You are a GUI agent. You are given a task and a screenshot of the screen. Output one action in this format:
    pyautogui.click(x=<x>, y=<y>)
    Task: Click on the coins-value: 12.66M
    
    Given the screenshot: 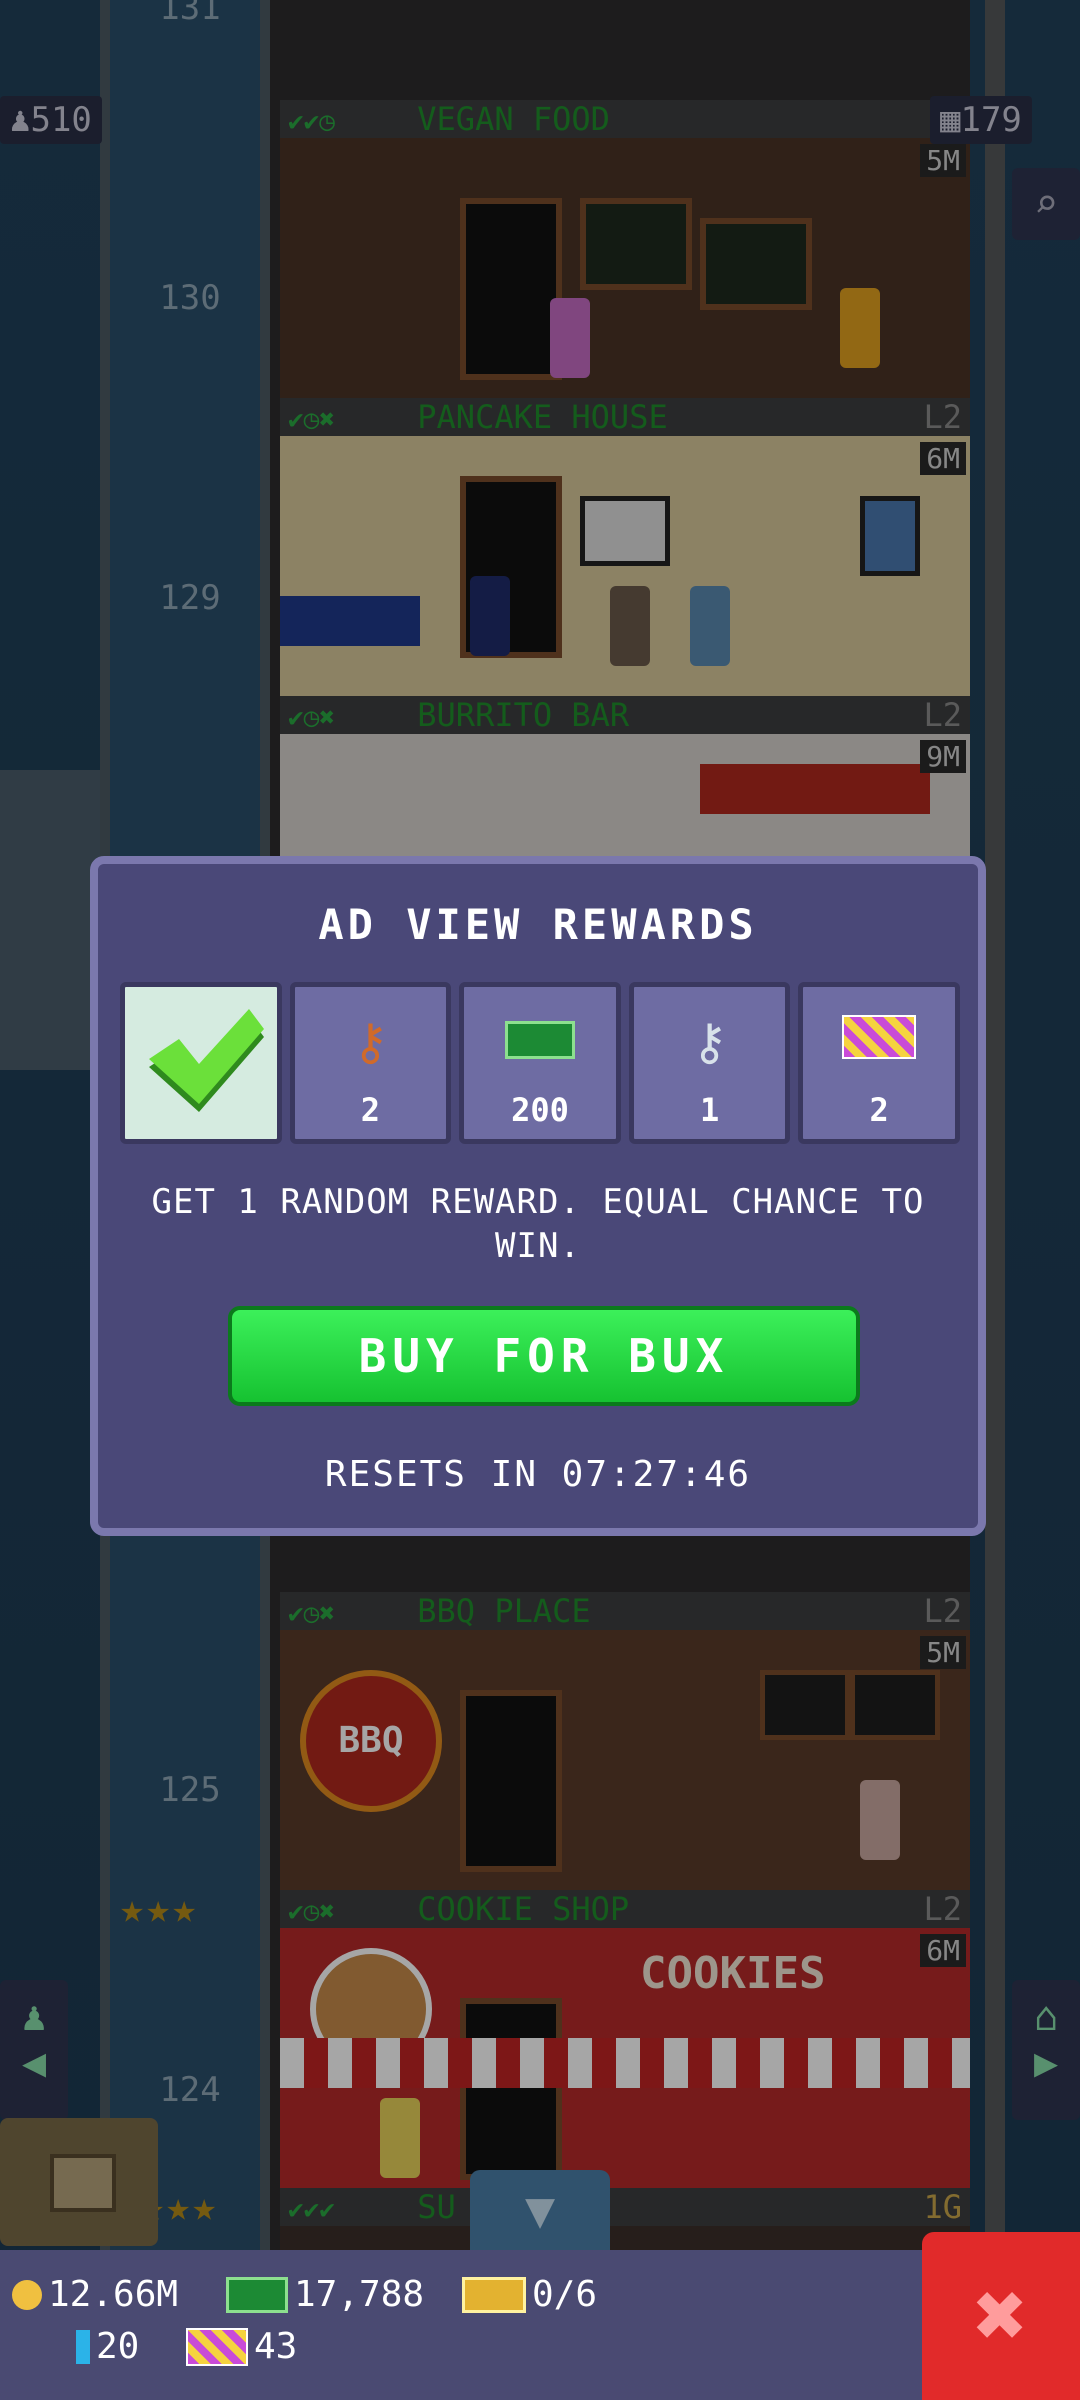 What is the action you would take?
    pyautogui.click(x=113, y=2294)
    